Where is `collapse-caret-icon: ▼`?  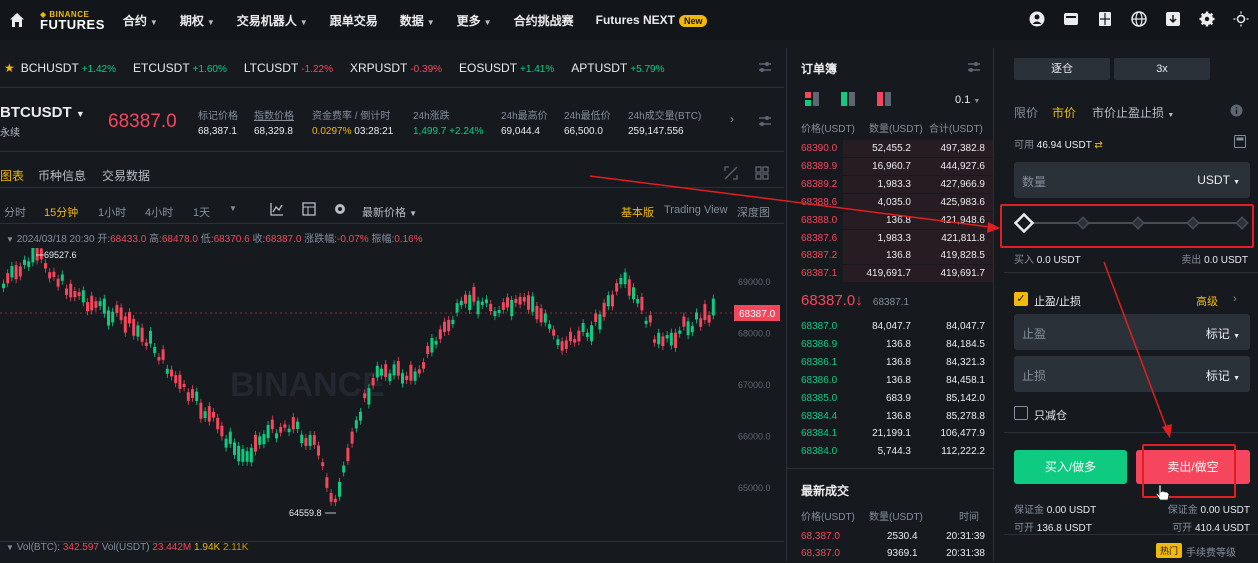
collapse-caret-icon: ▼ is located at coordinates (10, 239).